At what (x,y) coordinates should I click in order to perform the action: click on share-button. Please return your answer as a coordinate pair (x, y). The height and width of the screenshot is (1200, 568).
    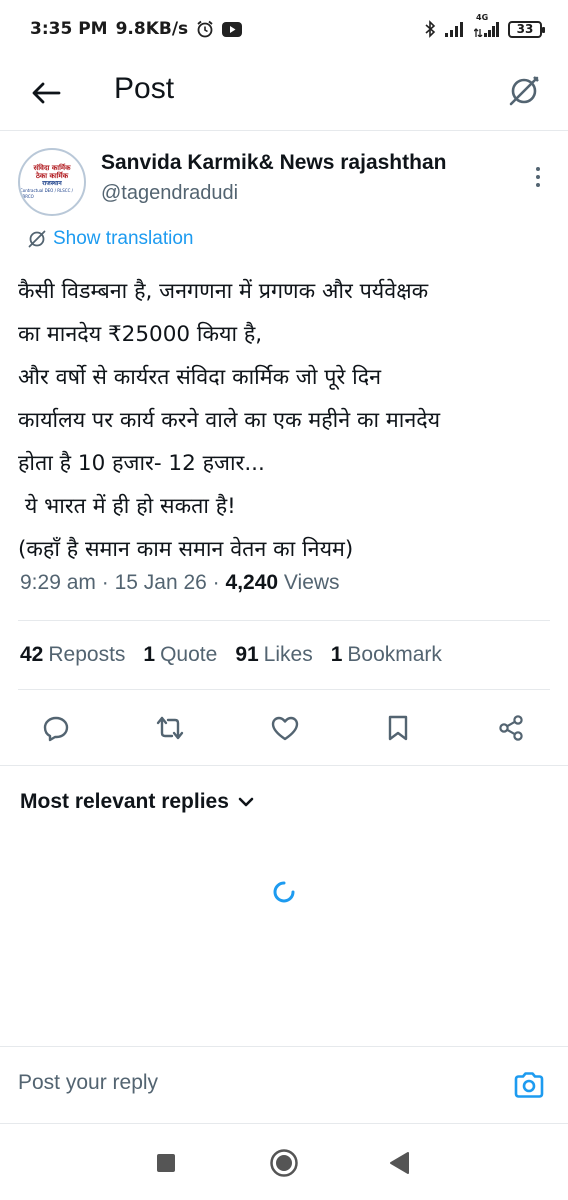
    Looking at the image, I should click on (511, 728).